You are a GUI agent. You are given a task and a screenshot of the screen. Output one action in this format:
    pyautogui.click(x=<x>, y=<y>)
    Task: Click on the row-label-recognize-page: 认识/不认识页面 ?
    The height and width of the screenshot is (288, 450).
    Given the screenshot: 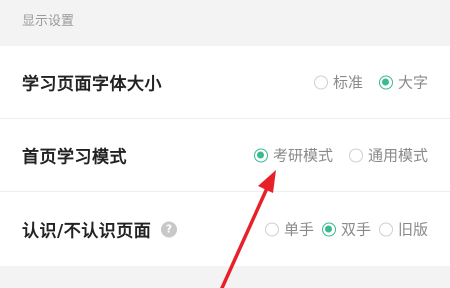 What is the action you would take?
    pyautogui.click(x=100, y=229)
    